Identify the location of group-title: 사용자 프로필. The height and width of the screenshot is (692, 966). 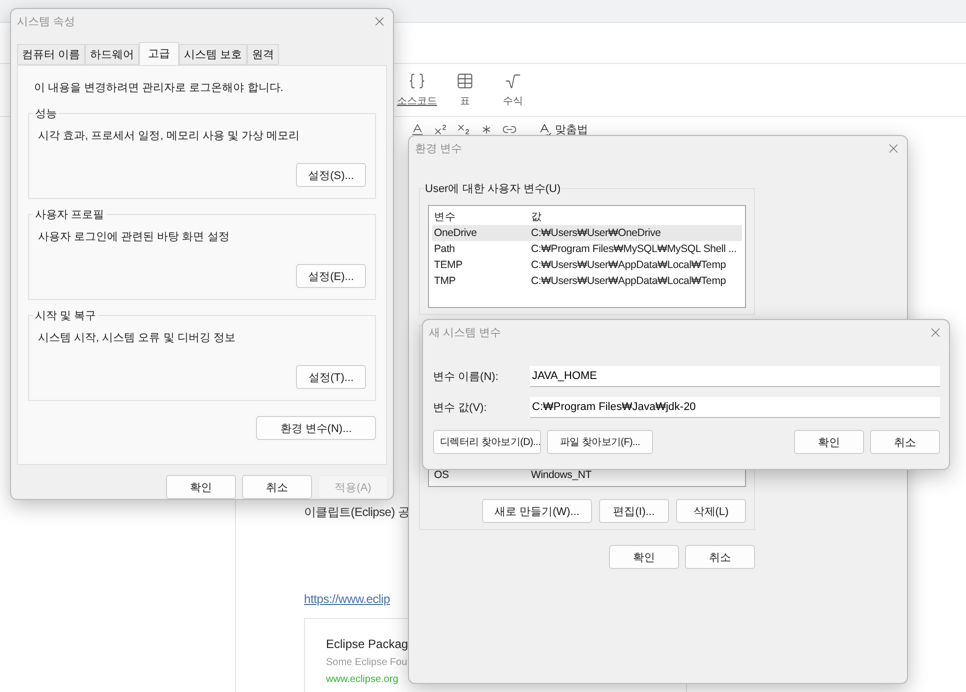
(69, 214).